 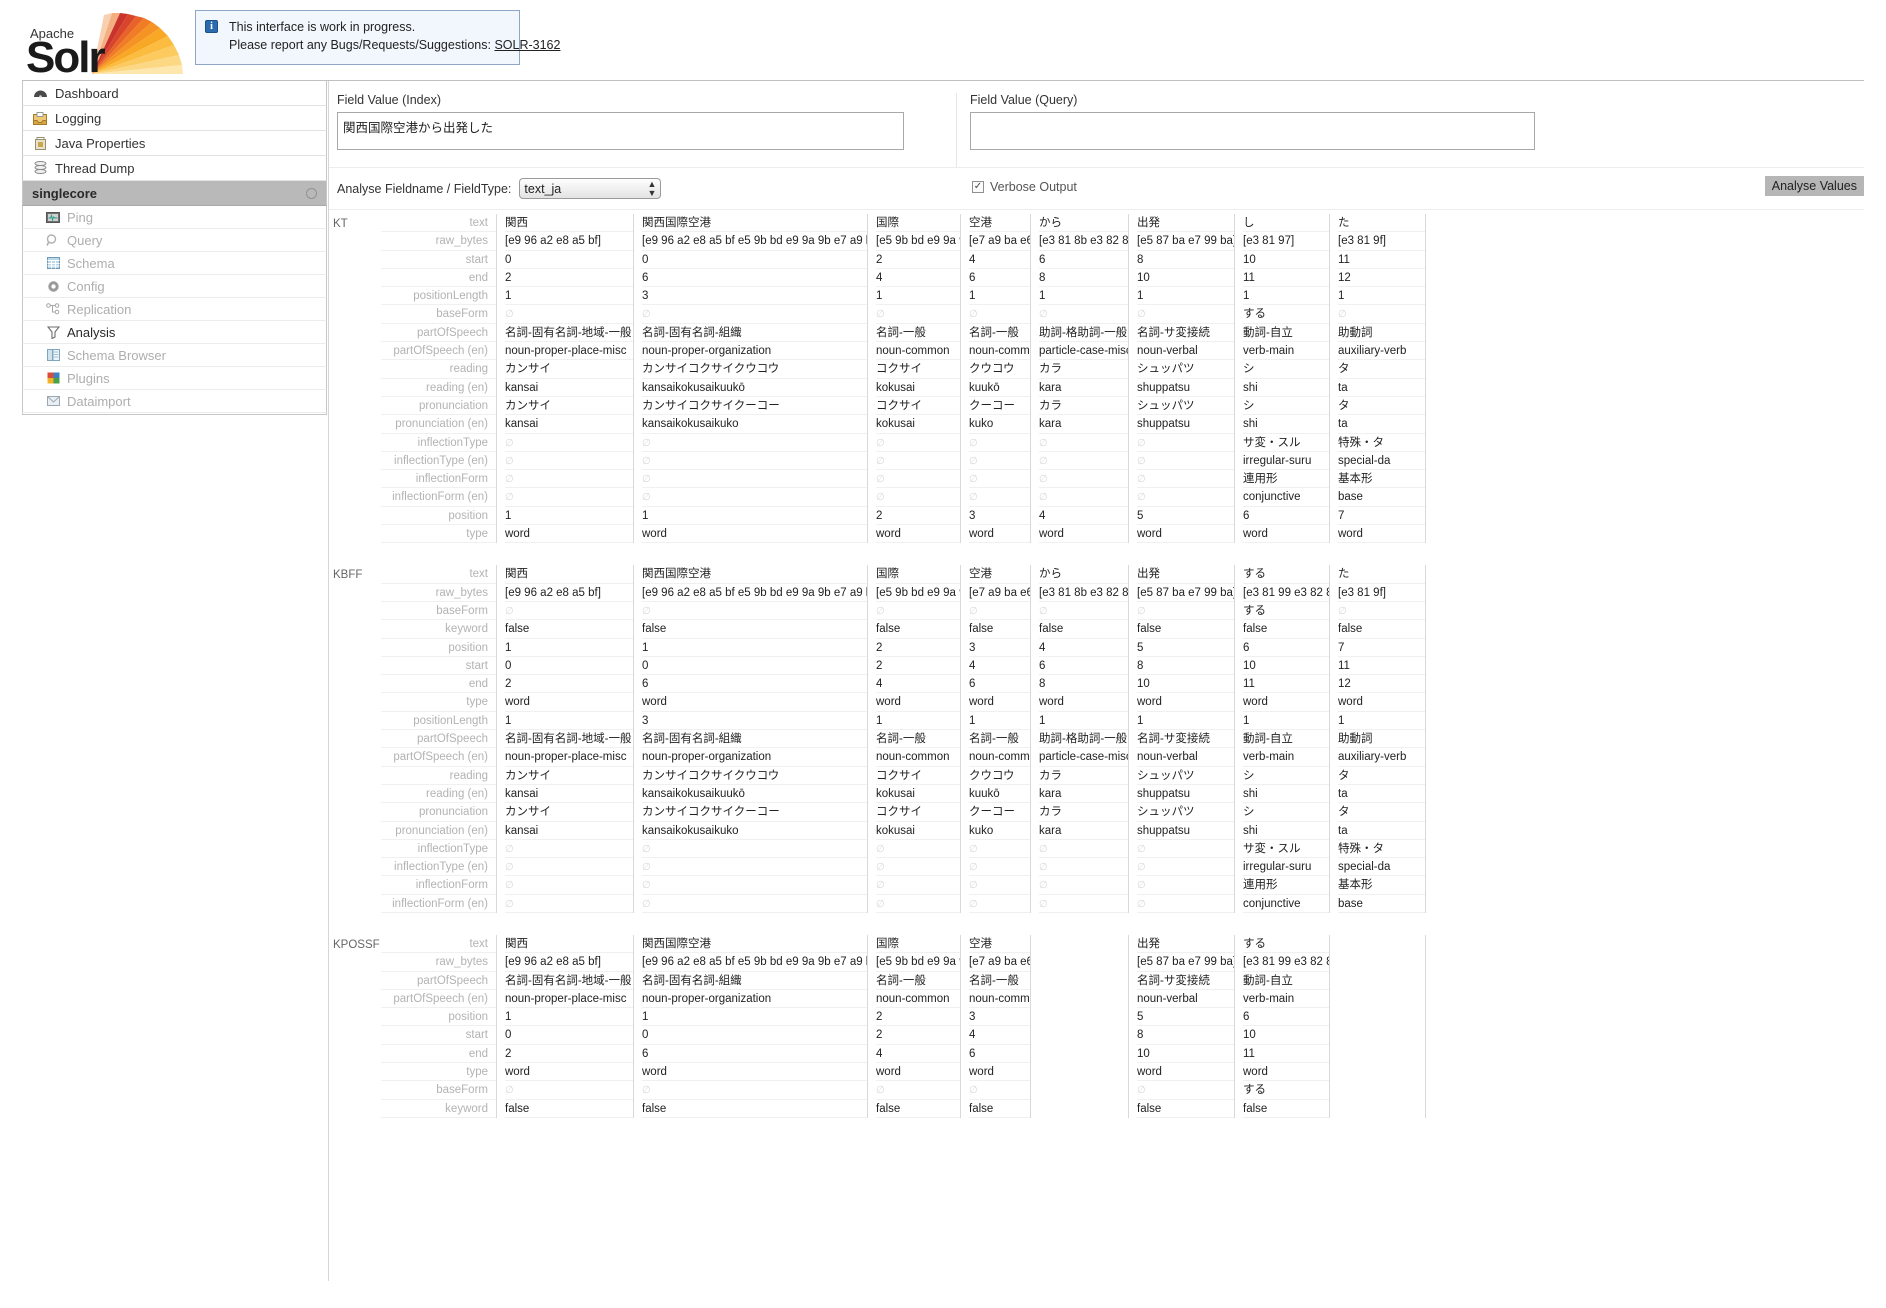 I want to click on sidebar-item-config: Config, so click(x=174, y=286).